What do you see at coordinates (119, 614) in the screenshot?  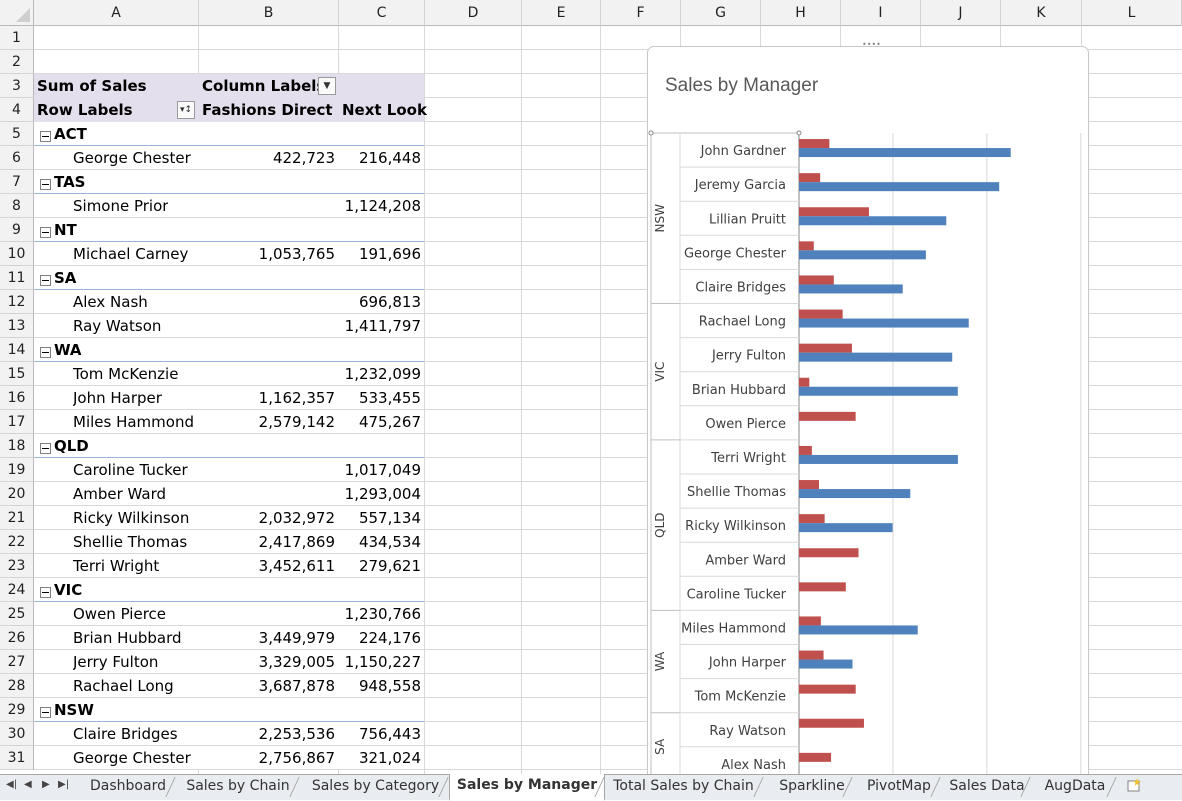 I see `pivot-manager-label: Owen Pierce` at bounding box center [119, 614].